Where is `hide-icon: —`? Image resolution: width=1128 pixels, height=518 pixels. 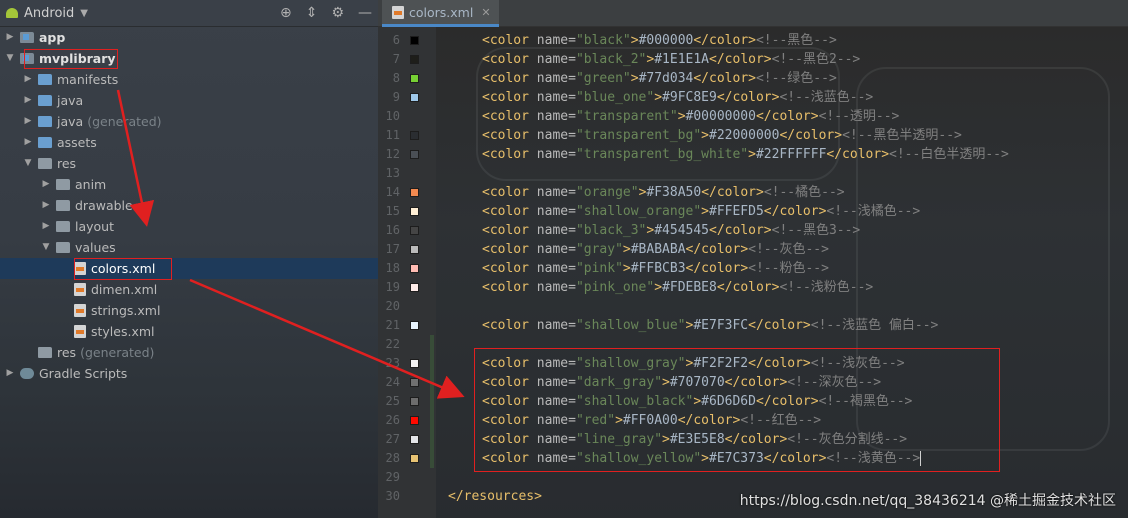 hide-icon: — is located at coordinates (365, 13).